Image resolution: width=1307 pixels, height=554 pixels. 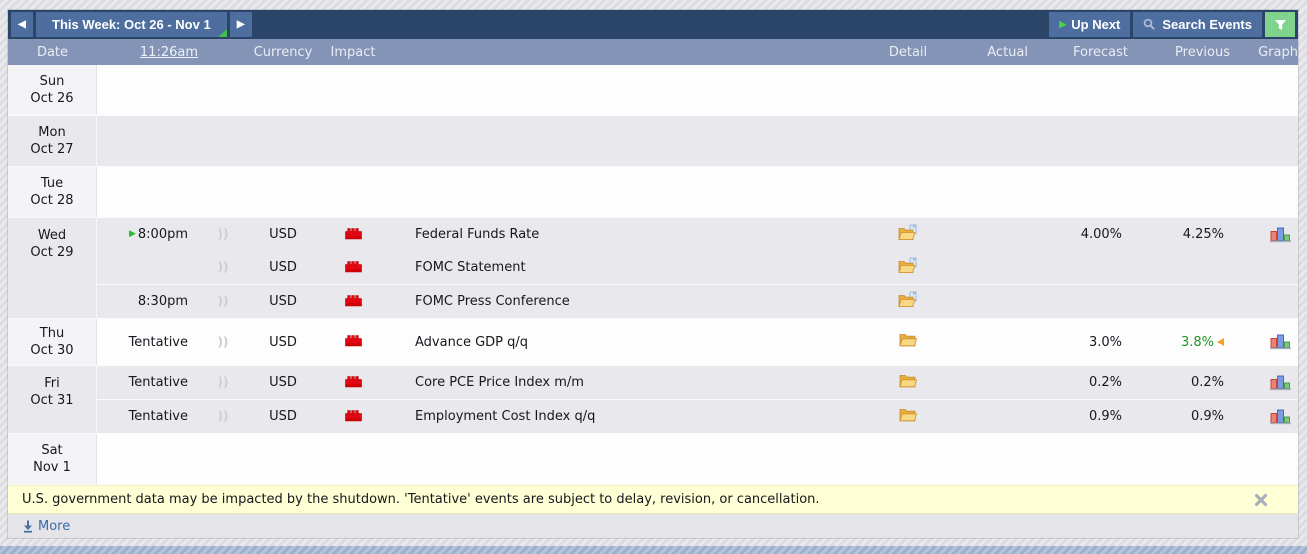 I want to click on col-date: Date, so click(x=52, y=52).